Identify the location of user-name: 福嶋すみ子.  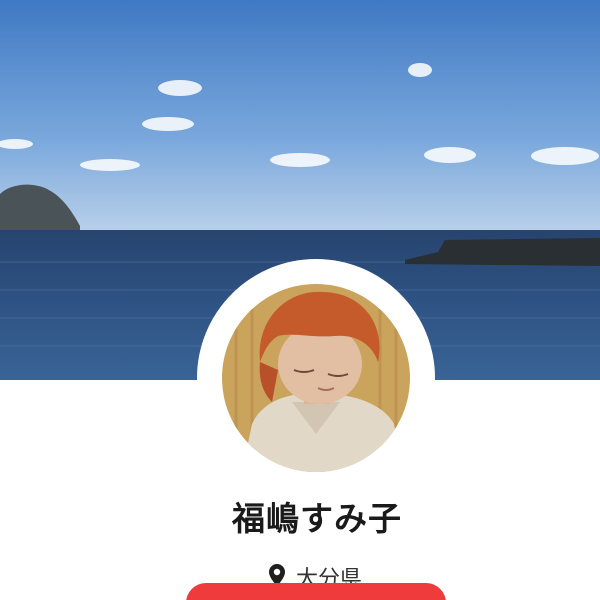
(317, 518).